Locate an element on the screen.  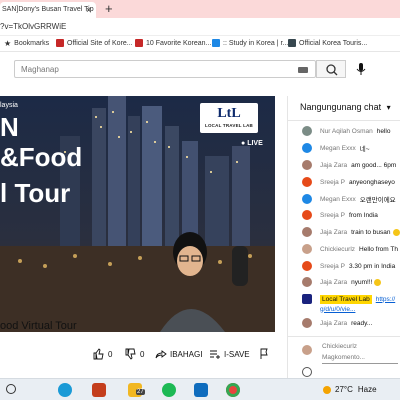
save-label: I-SAVE is located at coordinates (237, 354).